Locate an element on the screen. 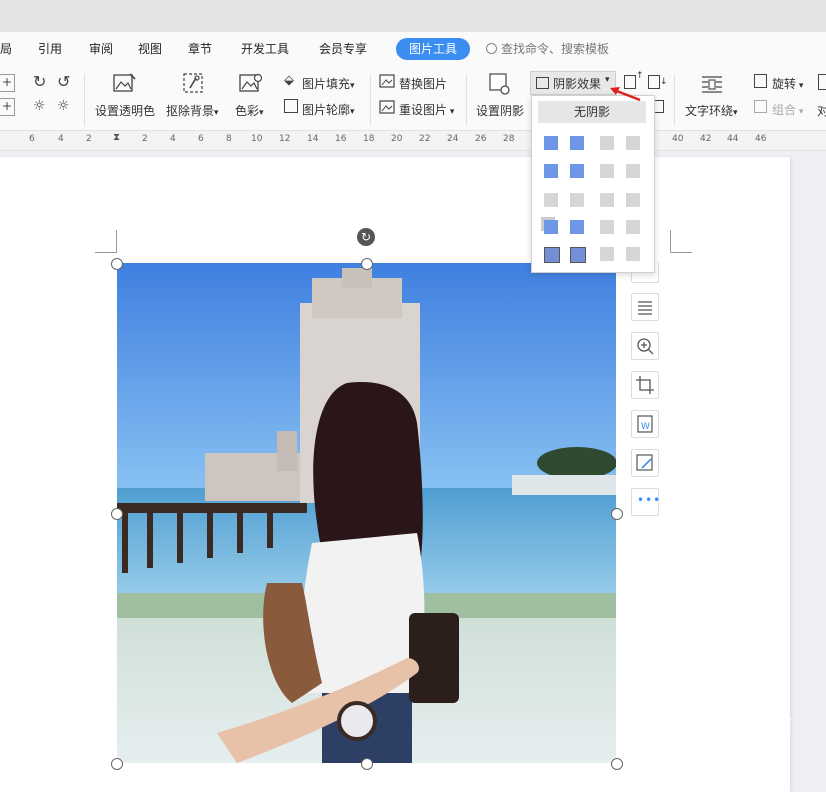 This screenshot has width=826, height=792. rotate-handle-icon: ↻ is located at coordinates (366, 237).